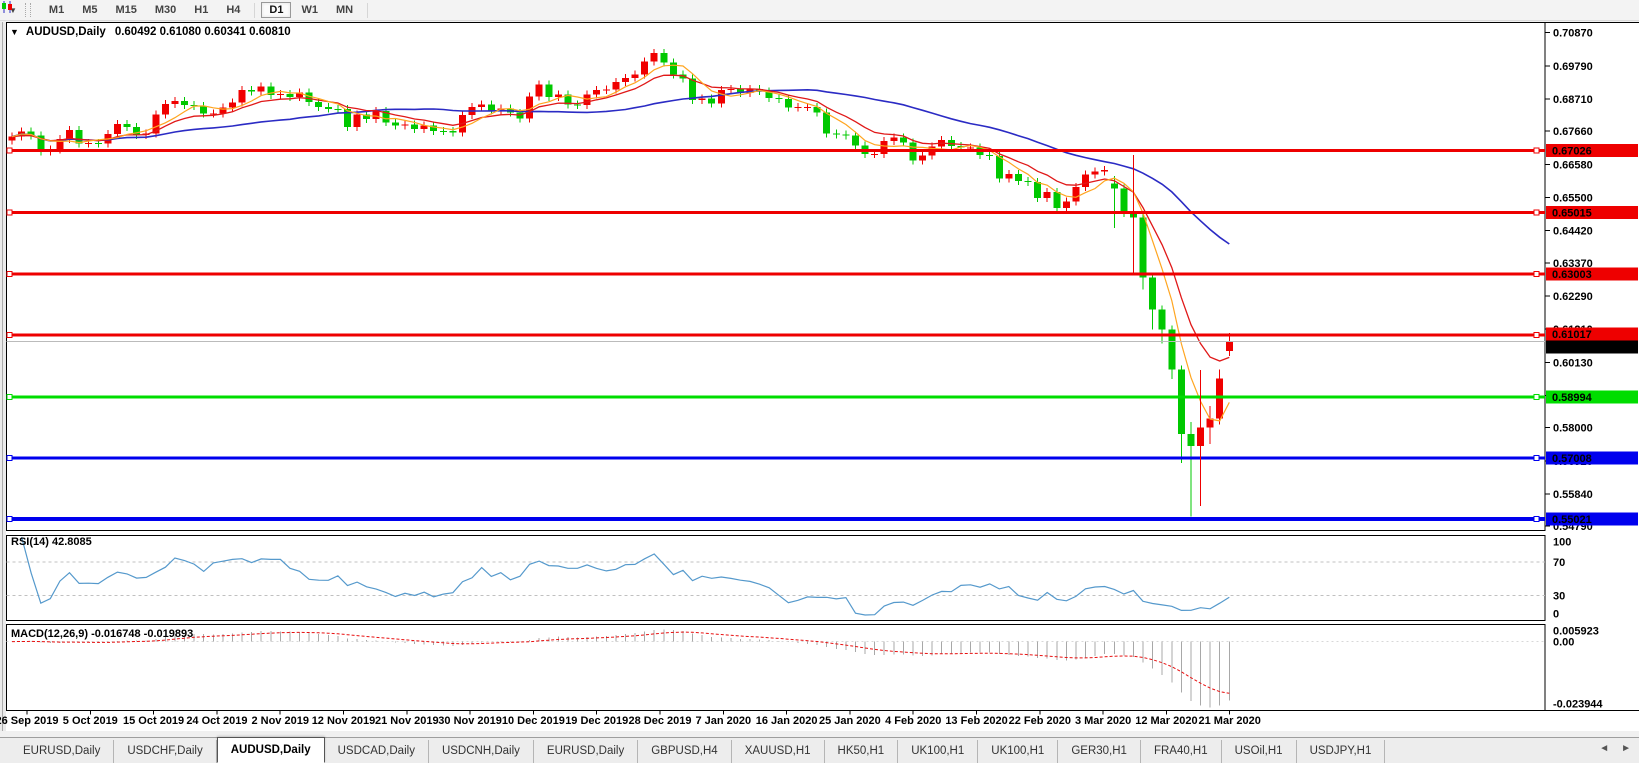 Image resolution: width=1639 pixels, height=763 pixels. Describe the element at coordinates (1572, 520) in the screenshot. I see `svg-text: 0.55021` at that location.